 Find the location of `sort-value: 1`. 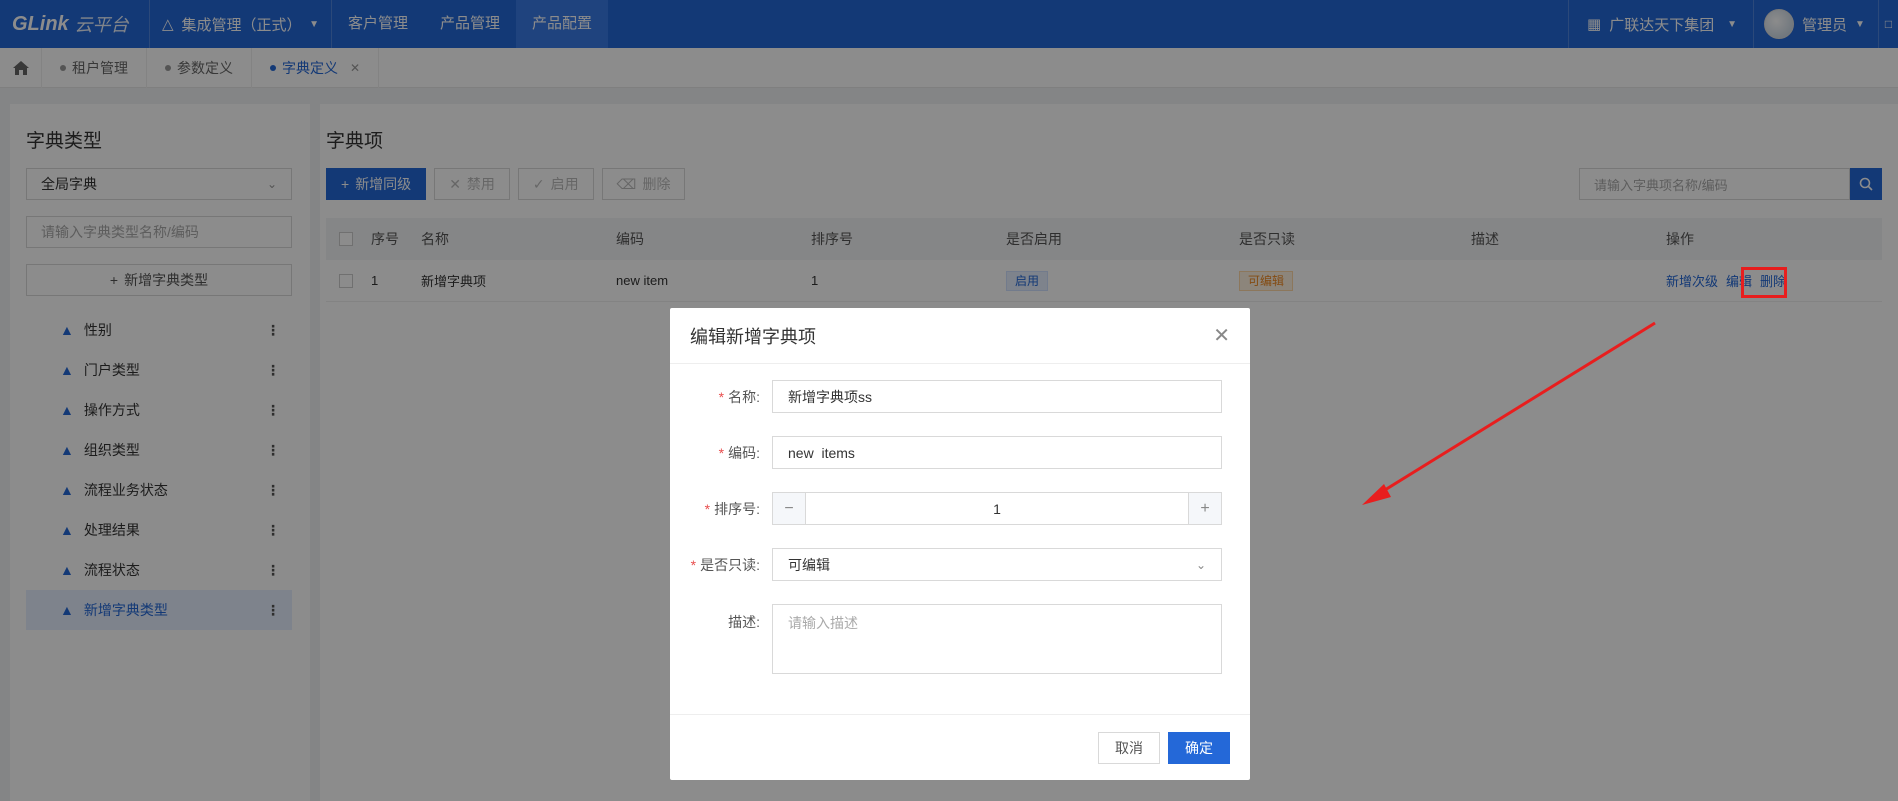

sort-value: 1 is located at coordinates (997, 508).